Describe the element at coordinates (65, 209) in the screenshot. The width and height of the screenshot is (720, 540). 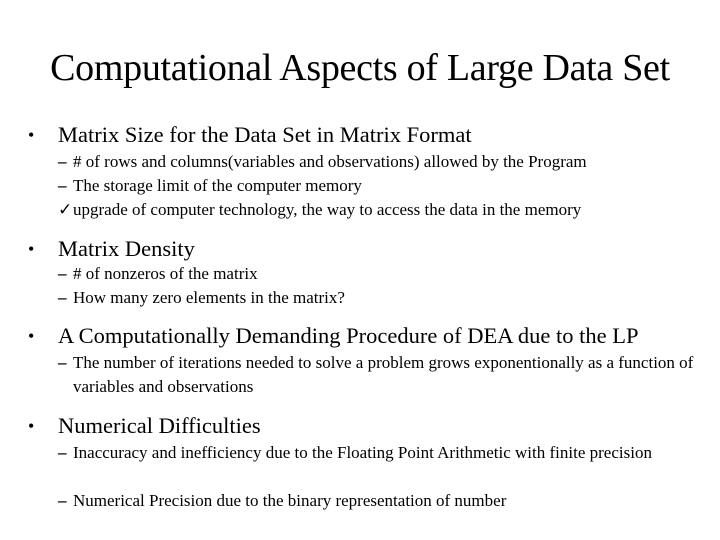
I see `checkmark-icon: ✓` at that location.